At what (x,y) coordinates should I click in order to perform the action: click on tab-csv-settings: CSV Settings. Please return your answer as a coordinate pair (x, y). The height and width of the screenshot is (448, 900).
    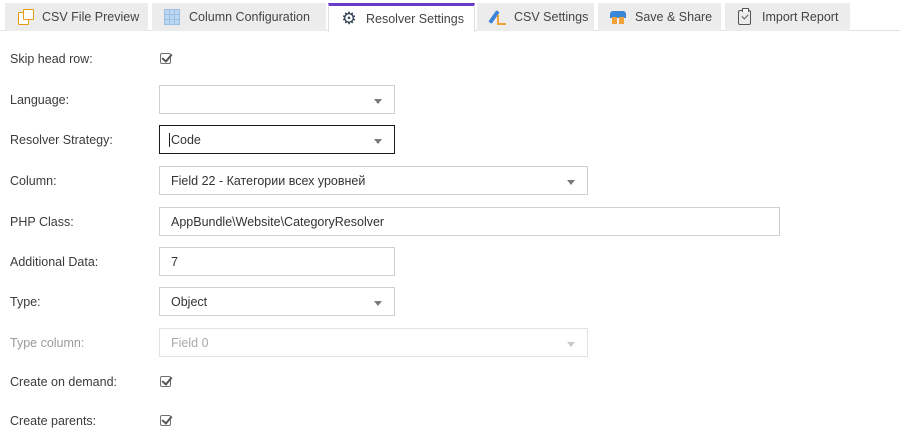
    Looking at the image, I should click on (535, 17).